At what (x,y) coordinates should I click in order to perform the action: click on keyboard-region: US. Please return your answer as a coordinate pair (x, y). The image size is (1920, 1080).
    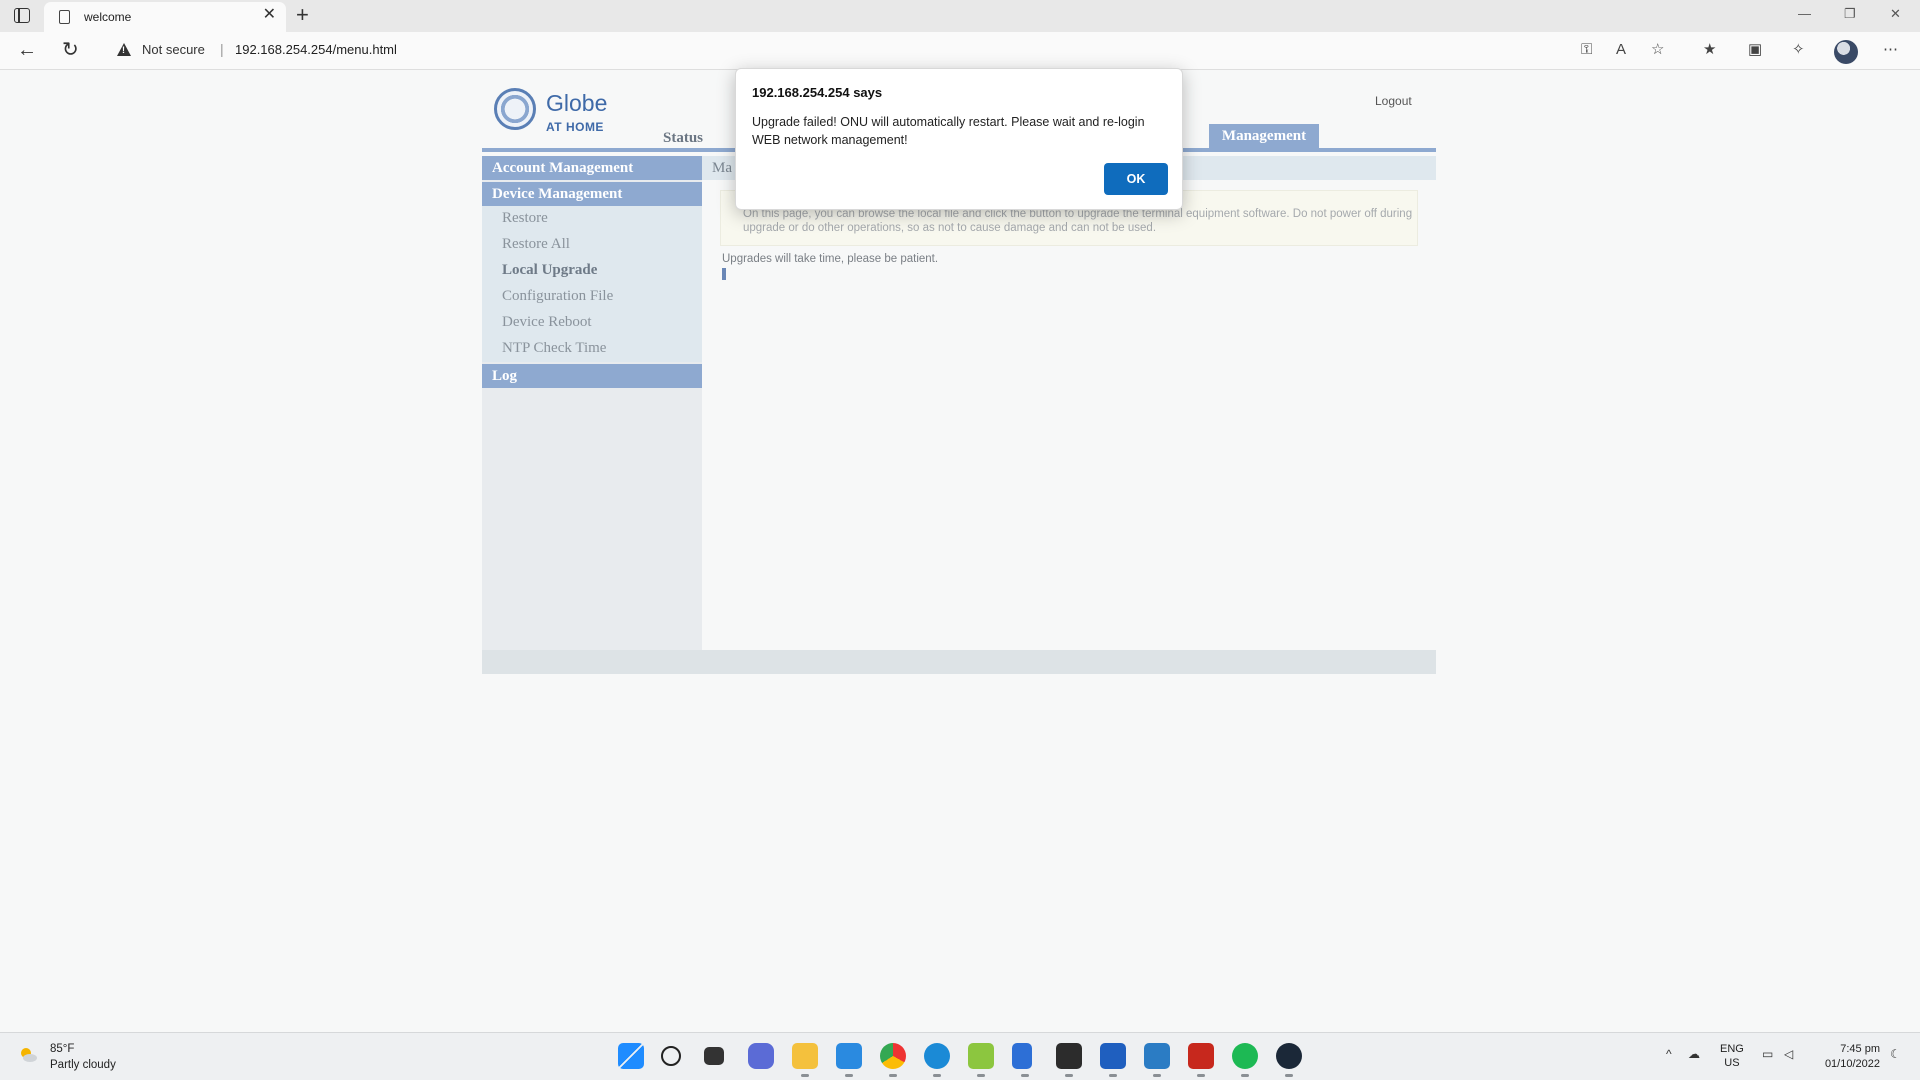
    Looking at the image, I should click on (1732, 1063).